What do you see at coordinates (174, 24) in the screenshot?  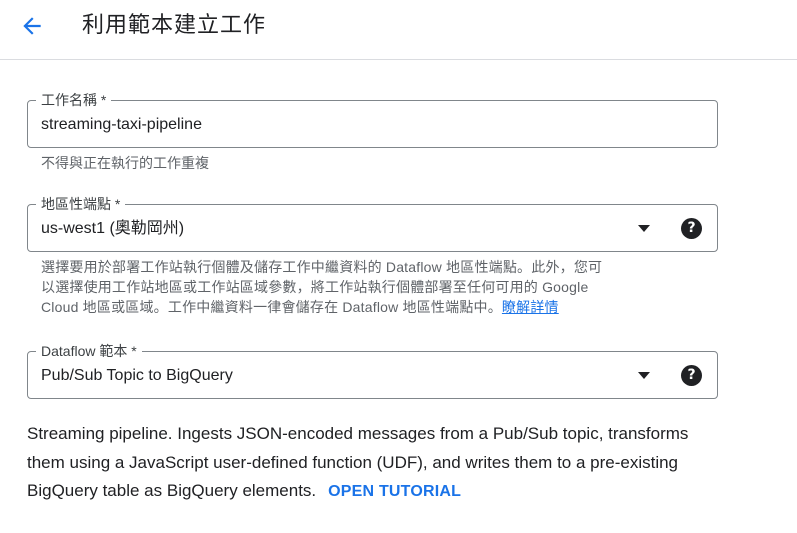 I see `page-title: 利用範本建立工作` at bounding box center [174, 24].